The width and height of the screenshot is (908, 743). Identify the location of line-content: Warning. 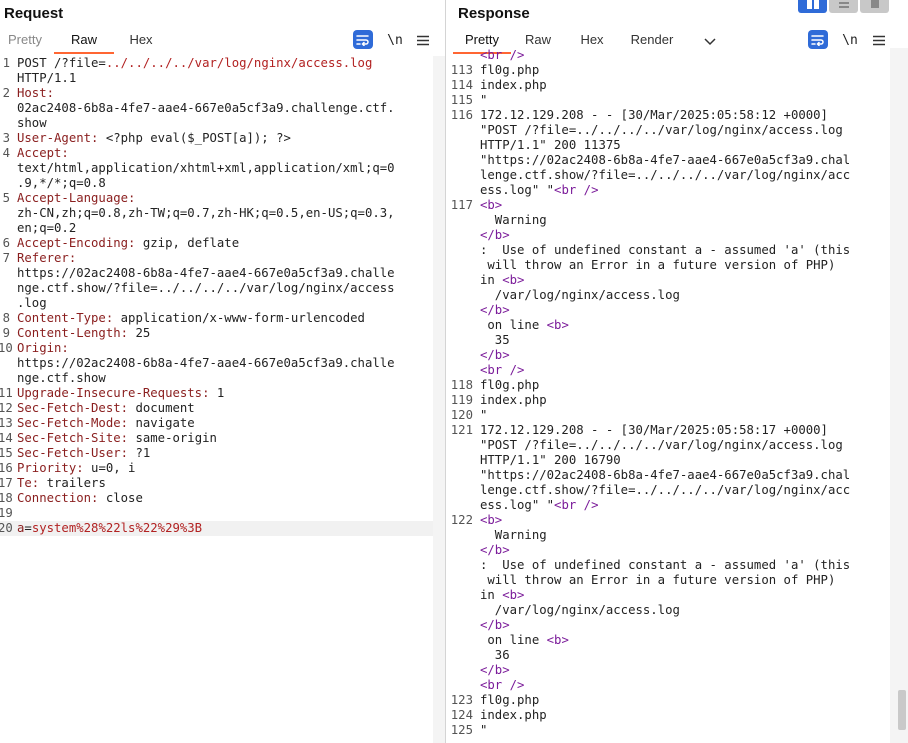
(685, 220).